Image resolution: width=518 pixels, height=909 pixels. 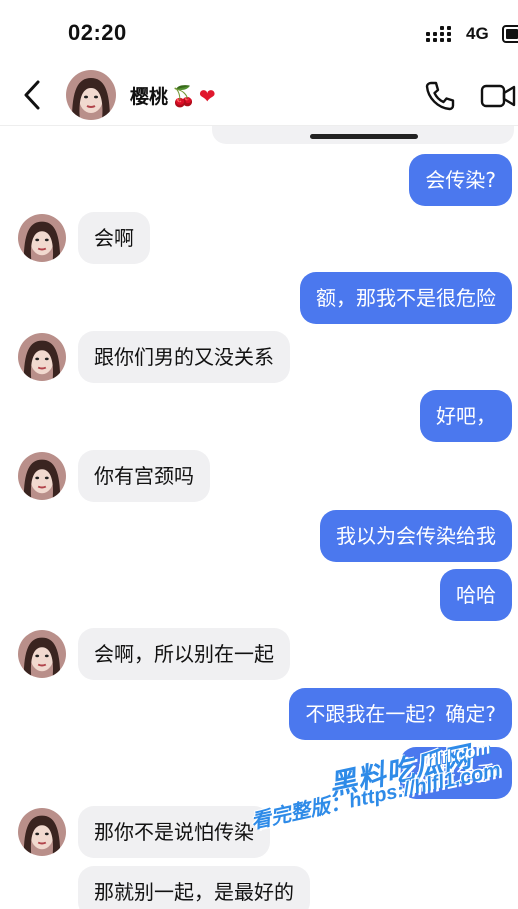 I want to click on cherry-emoji-icon: 🍒, so click(x=183, y=95).